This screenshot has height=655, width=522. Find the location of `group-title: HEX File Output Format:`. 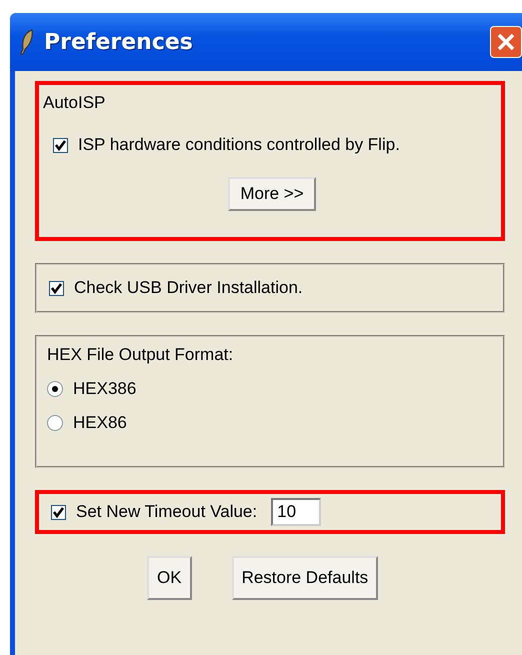

group-title: HEX File Output Format: is located at coordinates (140, 355).